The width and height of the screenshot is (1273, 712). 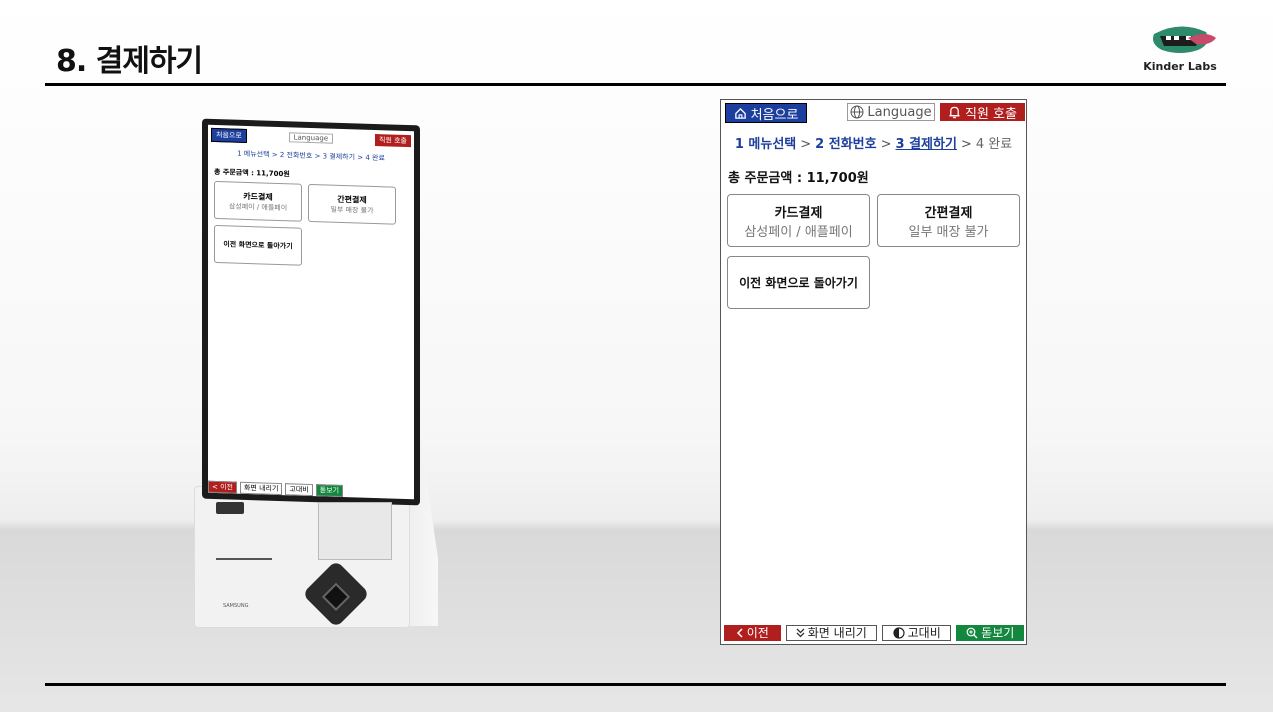 I want to click on globe-icon, so click(x=857, y=112).